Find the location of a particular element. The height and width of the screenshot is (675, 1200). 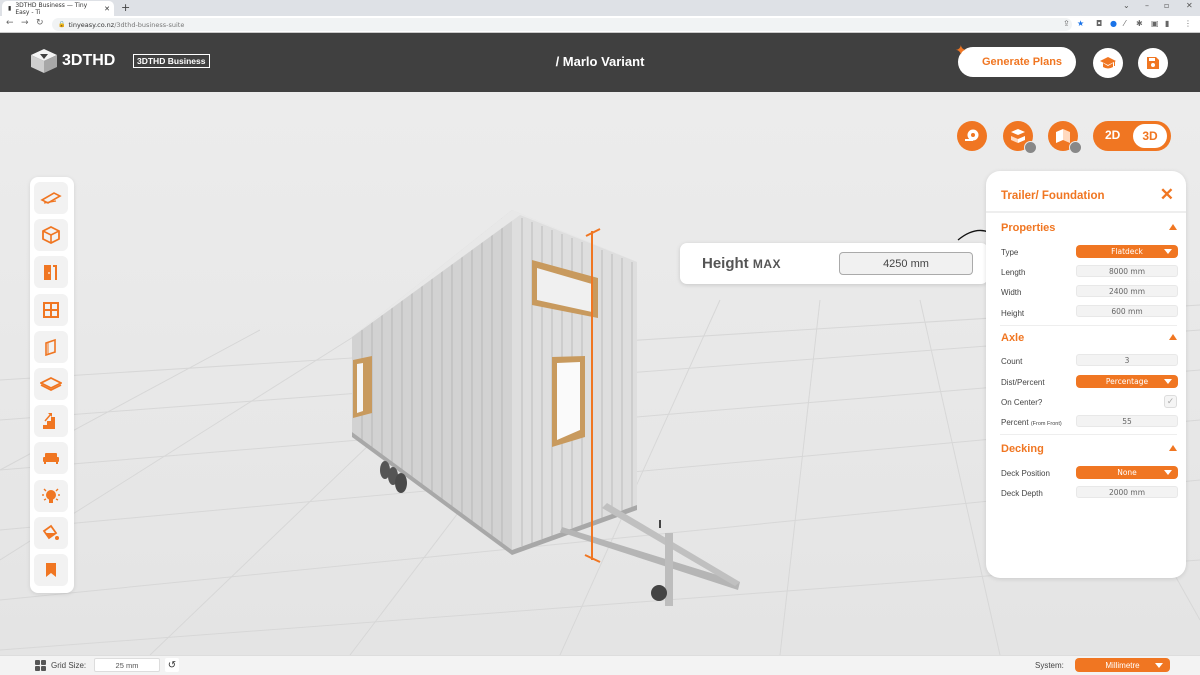

on-center-label: On Center? is located at coordinates (1022, 402).